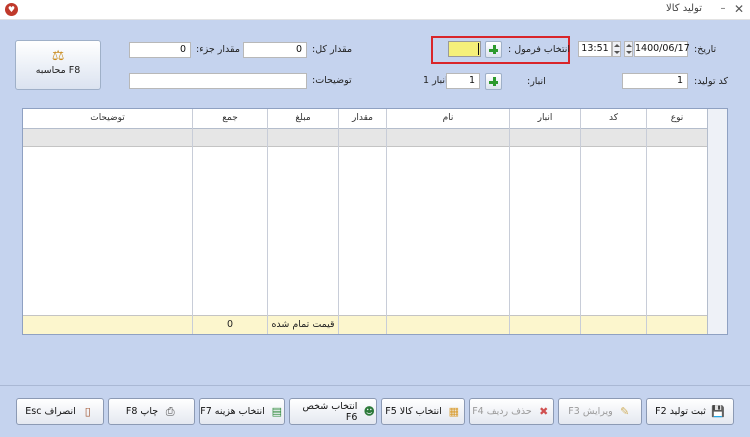 The image size is (750, 437). Describe the element at coordinates (303, 118) in the screenshot. I see `column-header-amount: مبلغ` at that location.